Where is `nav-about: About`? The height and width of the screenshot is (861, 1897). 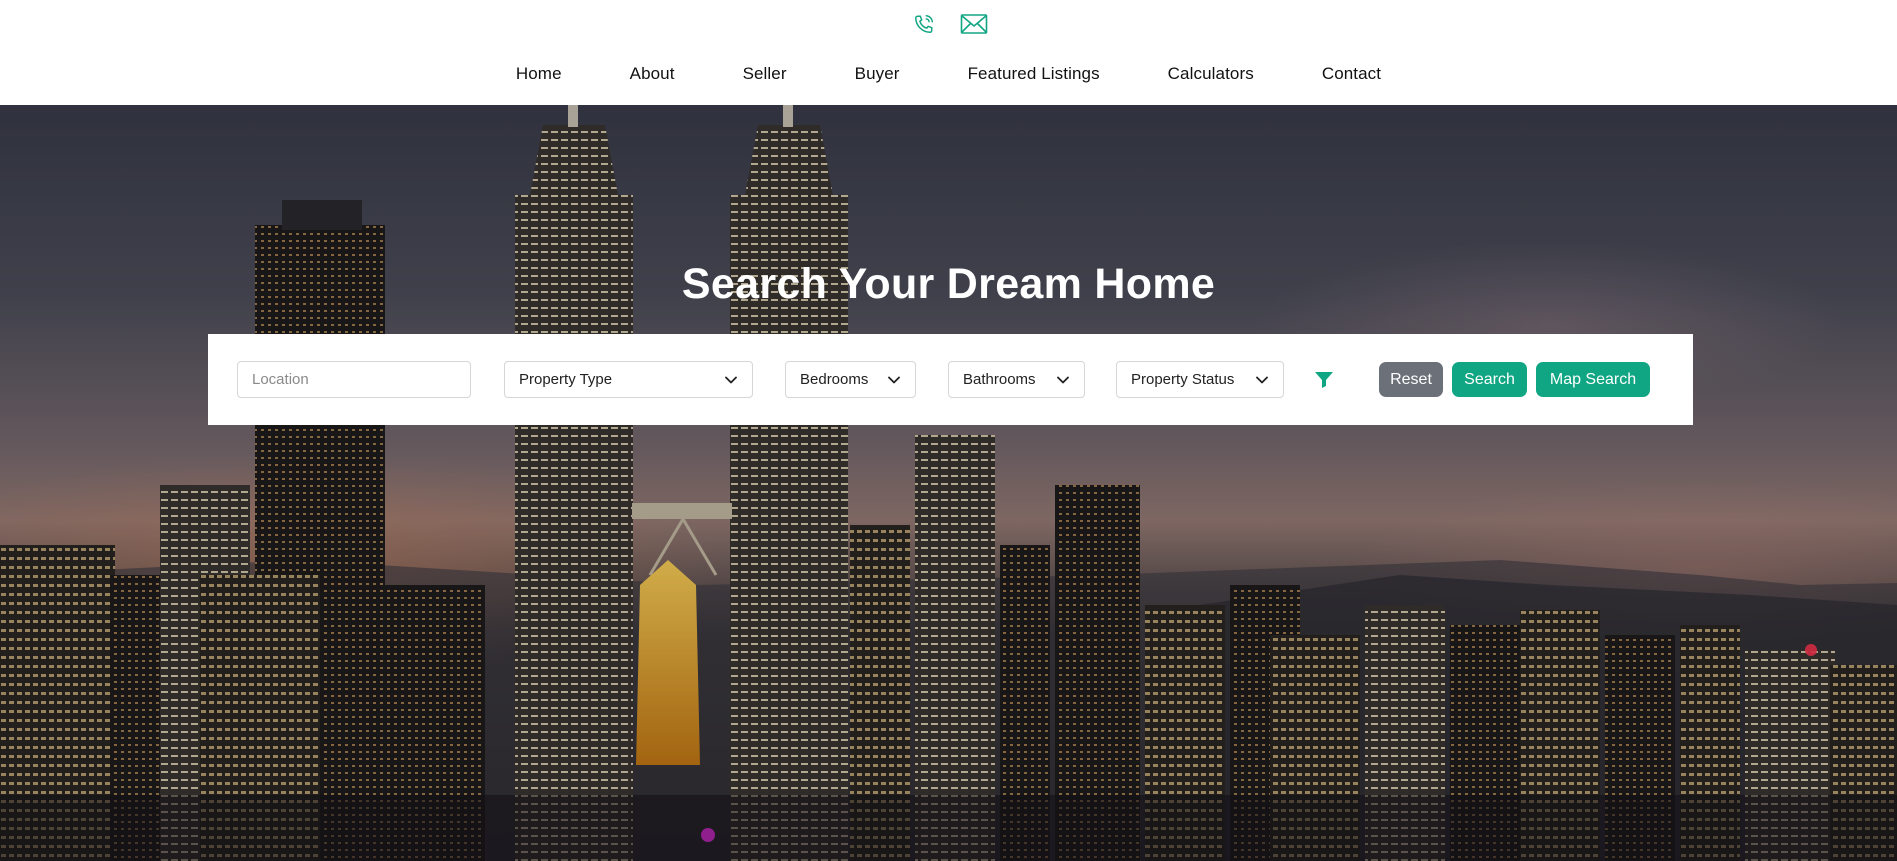 nav-about: About is located at coordinates (652, 74).